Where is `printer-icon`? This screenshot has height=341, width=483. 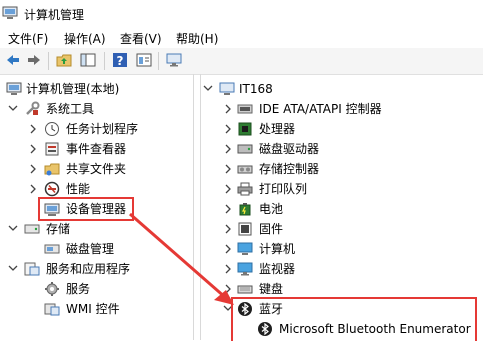 printer-icon is located at coordinates (245, 189).